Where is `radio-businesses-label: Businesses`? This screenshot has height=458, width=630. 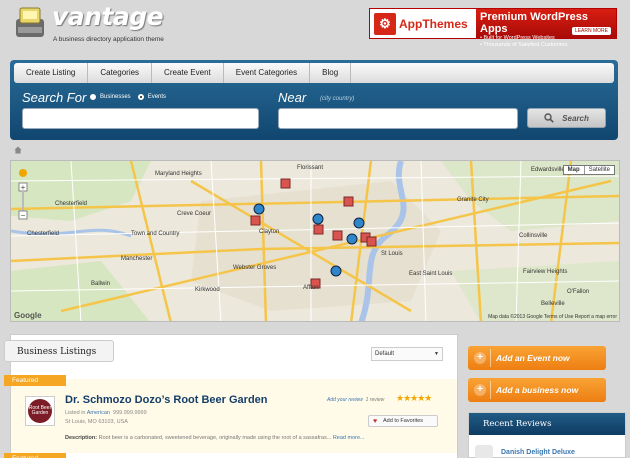
radio-businesses-label: Businesses is located at coordinates (115, 97).